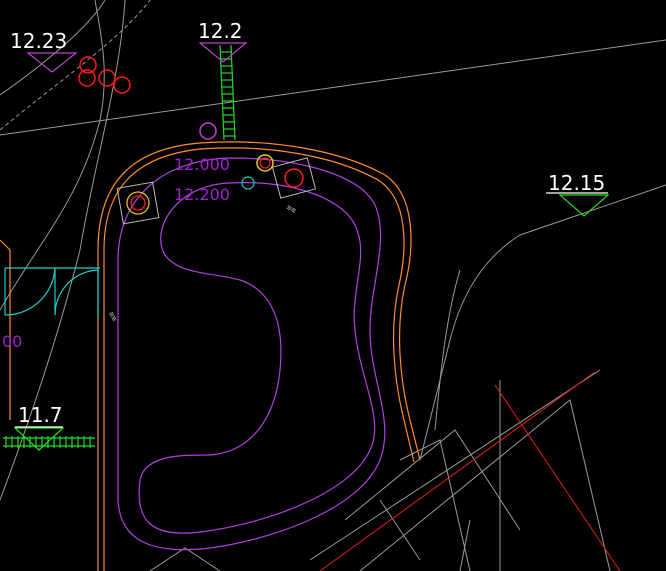 The image size is (666, 571). What do you see at coordinates (49, 442) in the screenshot?
I see `green-hatch-horizontal` at bounding box center [49, 442].